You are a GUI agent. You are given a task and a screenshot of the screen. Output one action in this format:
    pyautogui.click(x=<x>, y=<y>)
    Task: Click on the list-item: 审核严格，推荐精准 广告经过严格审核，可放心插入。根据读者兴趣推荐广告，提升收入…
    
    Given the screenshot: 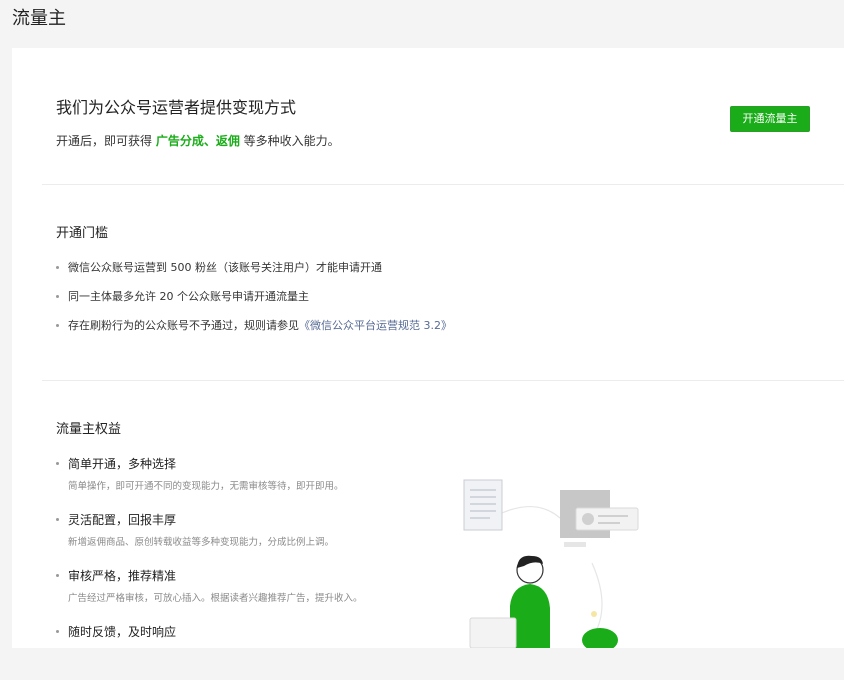 What is the action you would take?
    pyautogui.click(x=209, y=596)
    